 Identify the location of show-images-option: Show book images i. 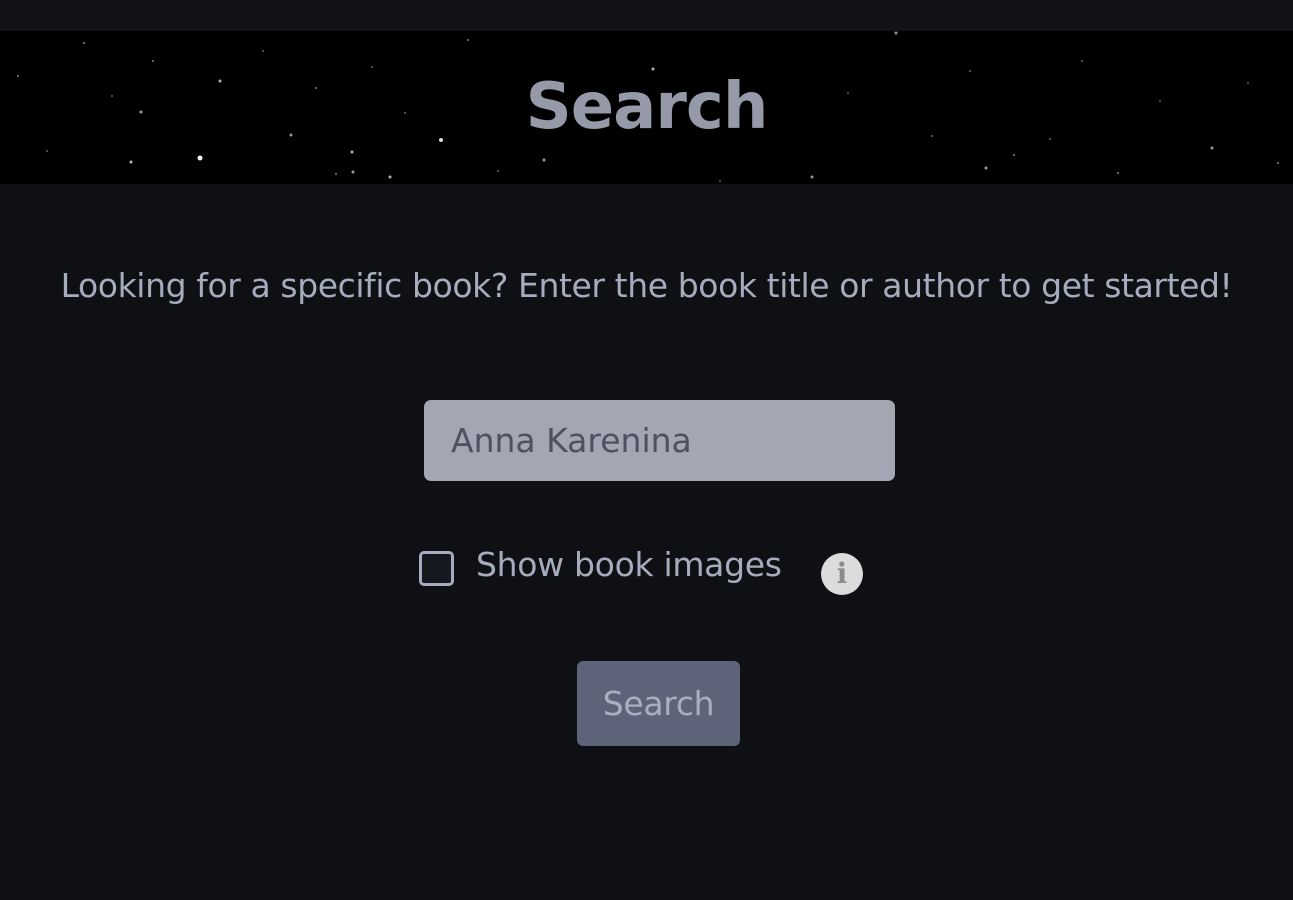
(649, 569).